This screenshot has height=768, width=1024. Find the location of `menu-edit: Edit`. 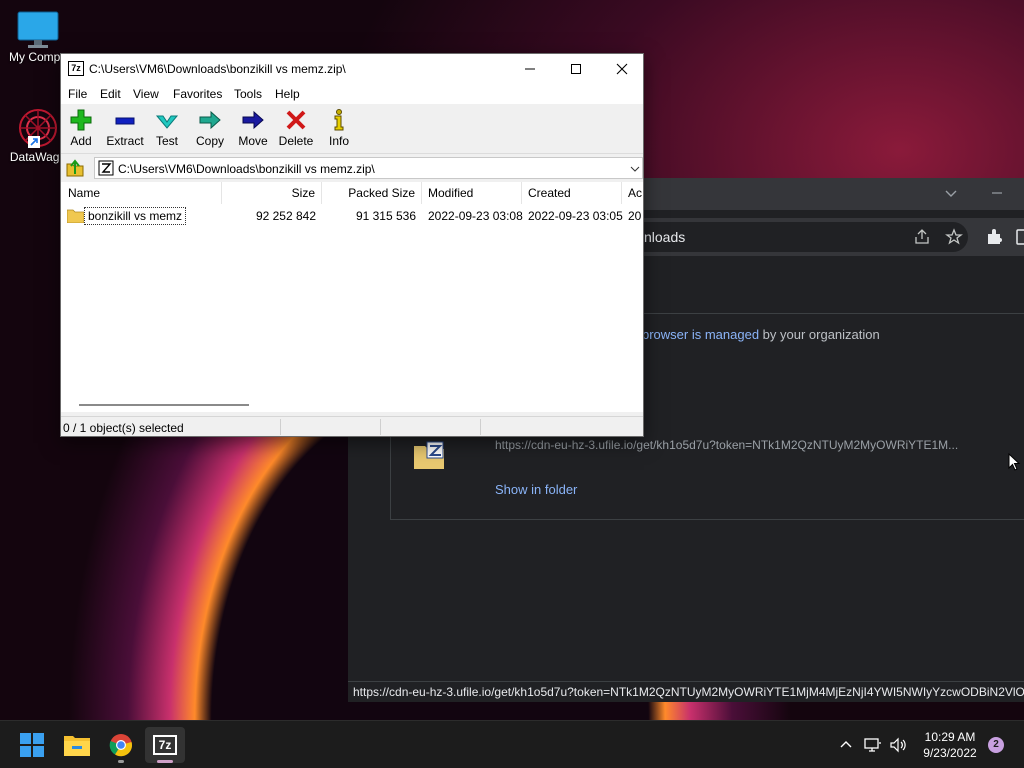

menu-edit: Edit is located at coordinates (110, 94).